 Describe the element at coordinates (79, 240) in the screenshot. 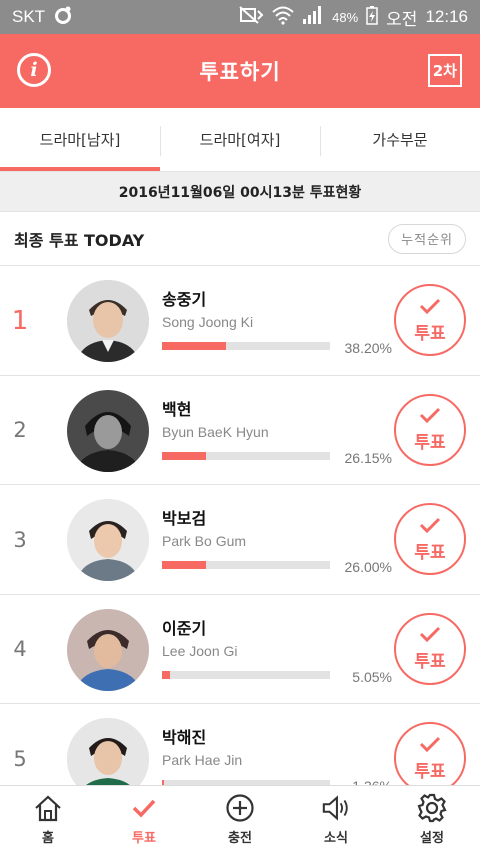

I see `section-title: 최종 투표 TODAY` at that location.